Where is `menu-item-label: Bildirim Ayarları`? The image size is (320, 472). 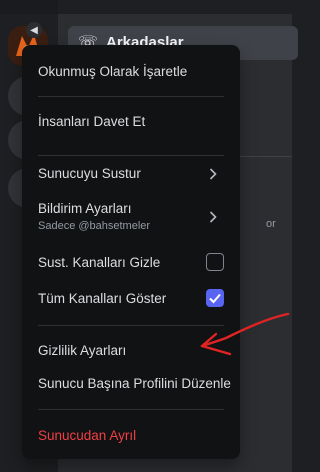 menu-item-label: Bildirim Ayarları is located at coordinates (85, 208).